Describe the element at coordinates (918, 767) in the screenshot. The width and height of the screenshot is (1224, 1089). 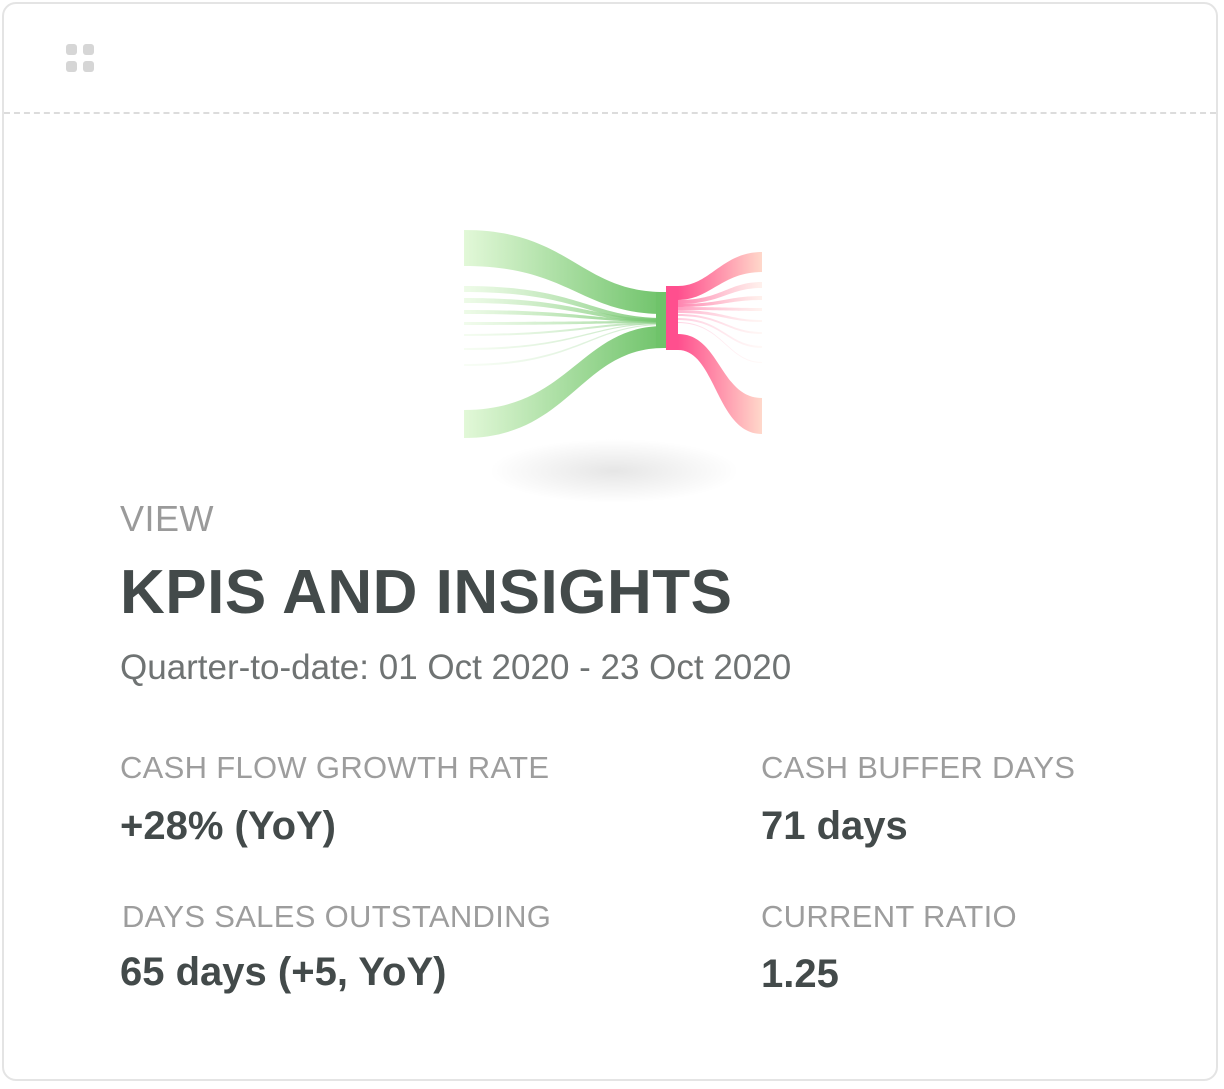
I see `kpi-label-cash-buffer-days: CASH BUFFER DAYS` at that location.